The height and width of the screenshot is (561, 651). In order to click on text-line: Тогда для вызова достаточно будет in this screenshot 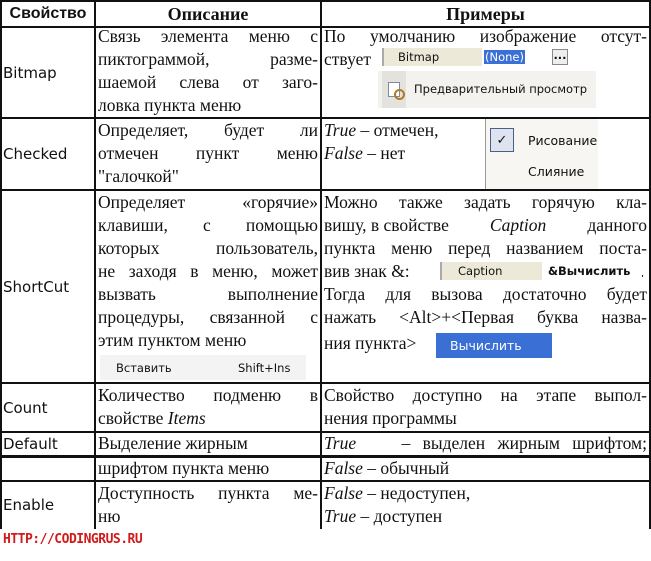, I will do `click(485, 294)`.